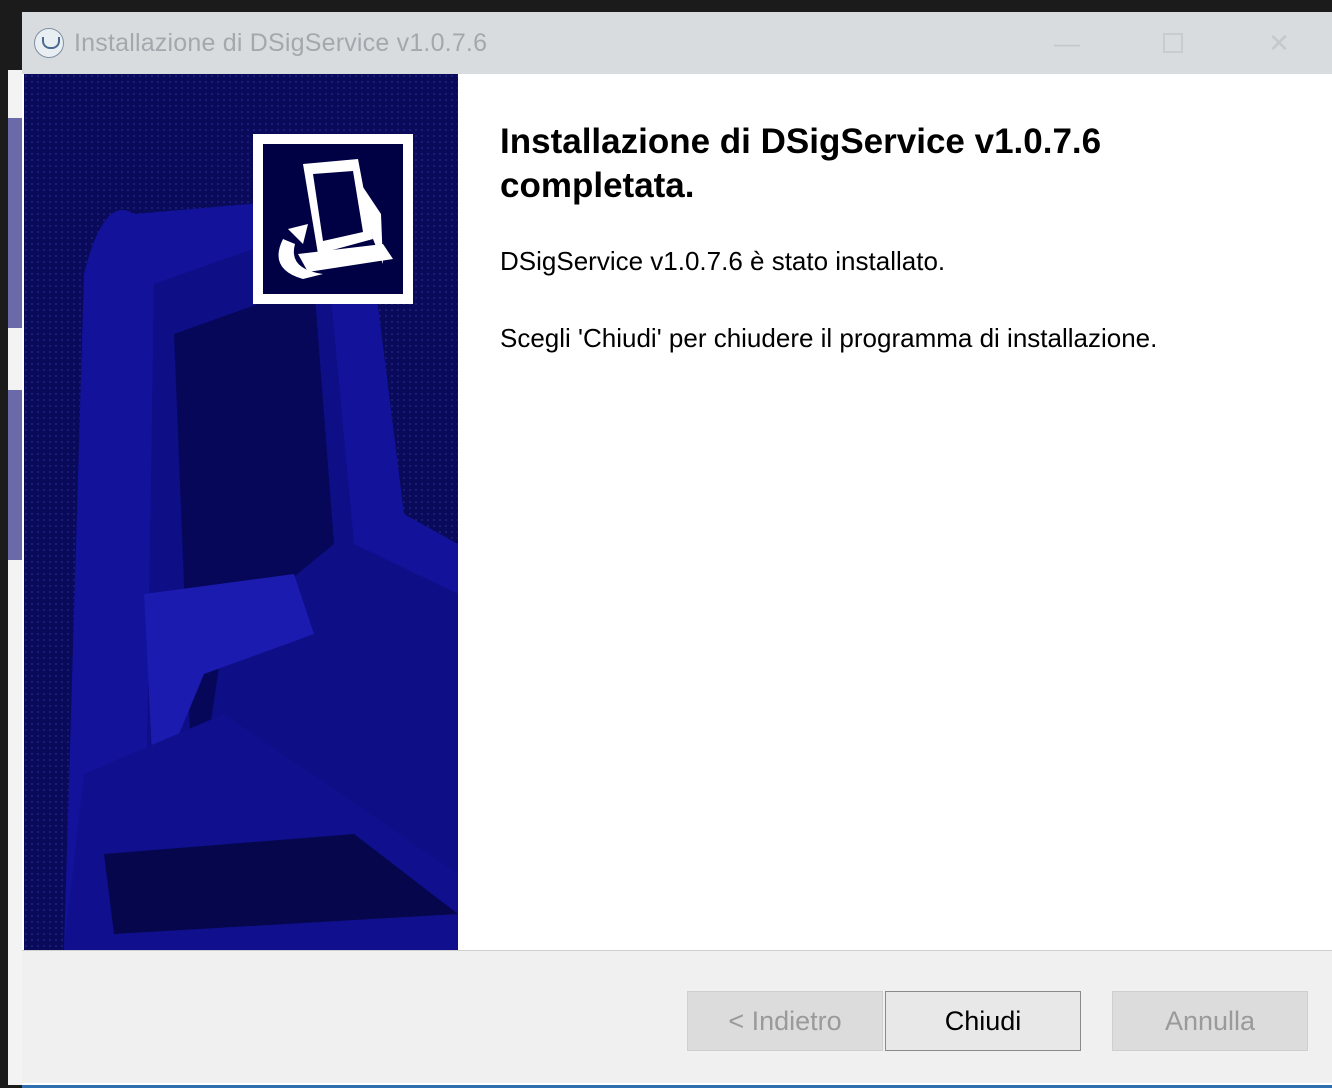 This screenshot has width=1332, height=1088. I want to click on logo-frame, so click(333, 219).